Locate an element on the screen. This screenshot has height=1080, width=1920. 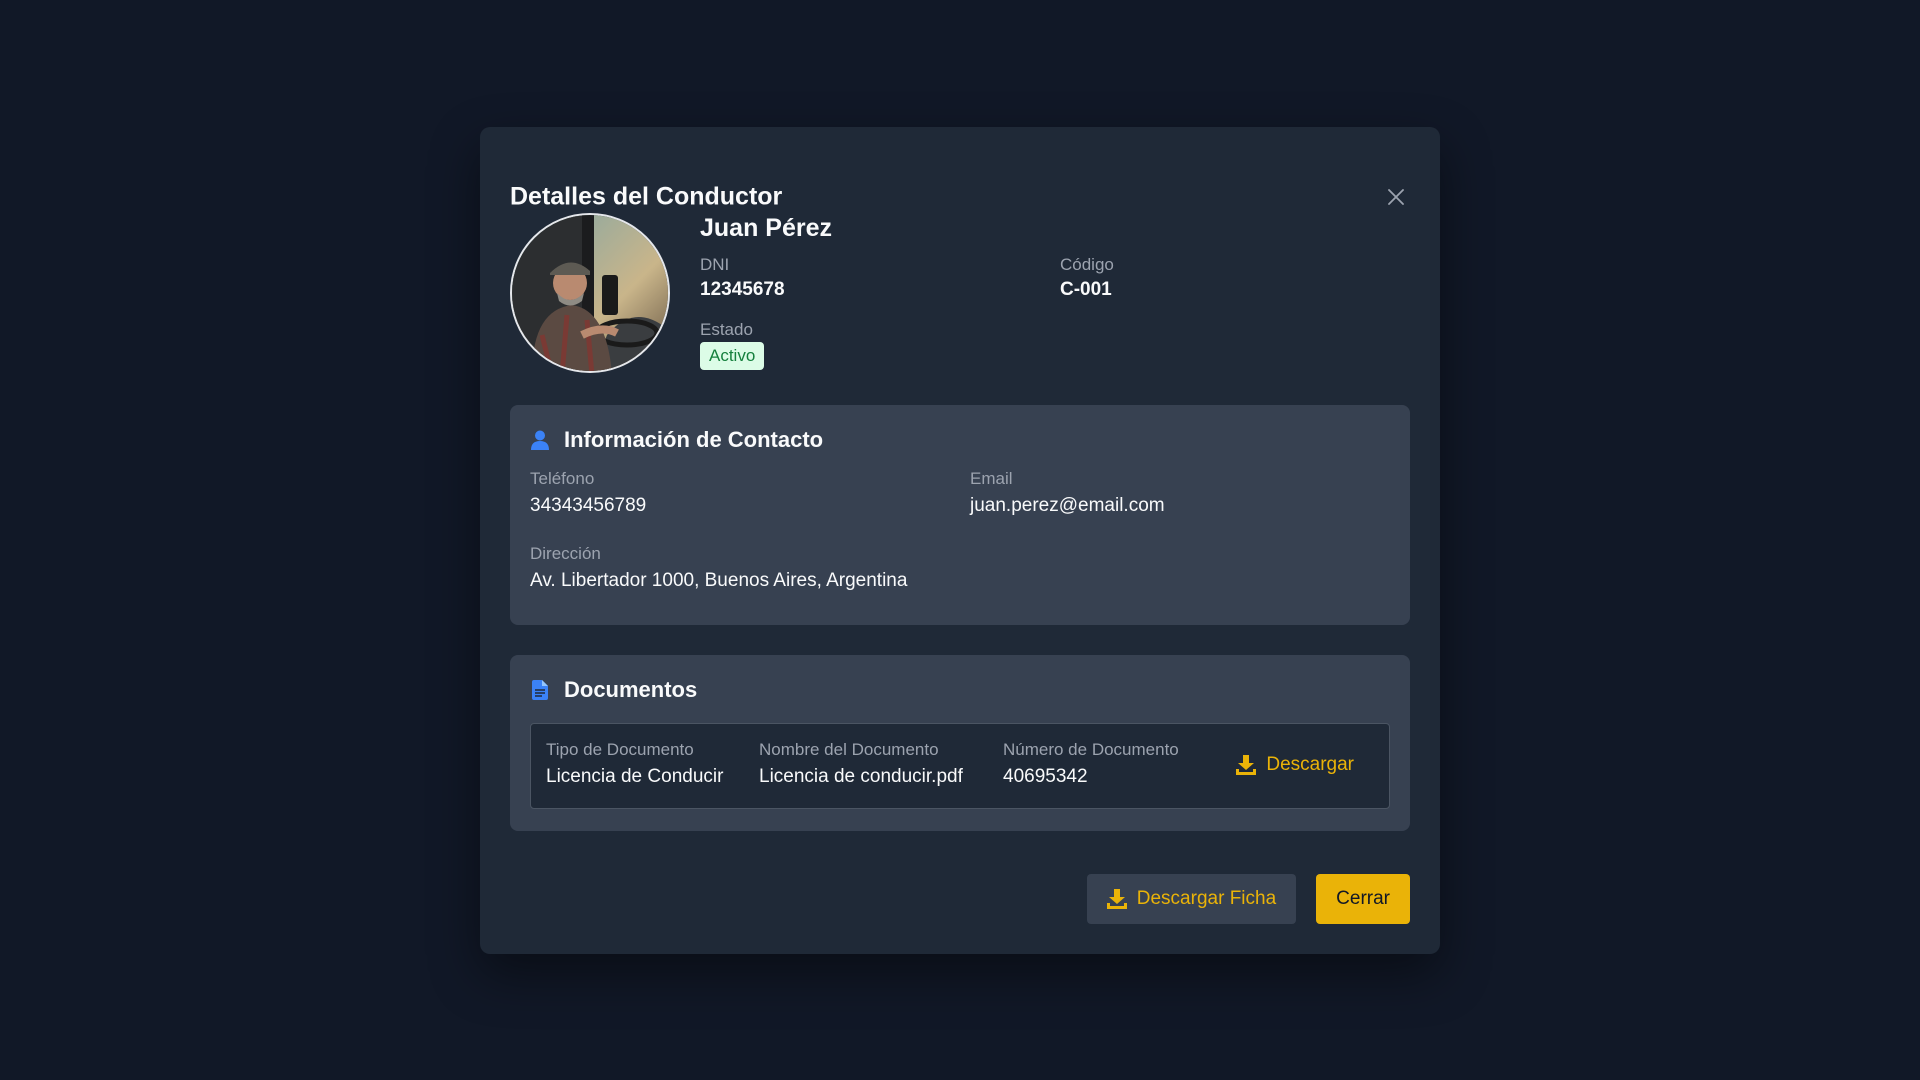
status-field: Estado Activo is located at coordinates (732, 345).